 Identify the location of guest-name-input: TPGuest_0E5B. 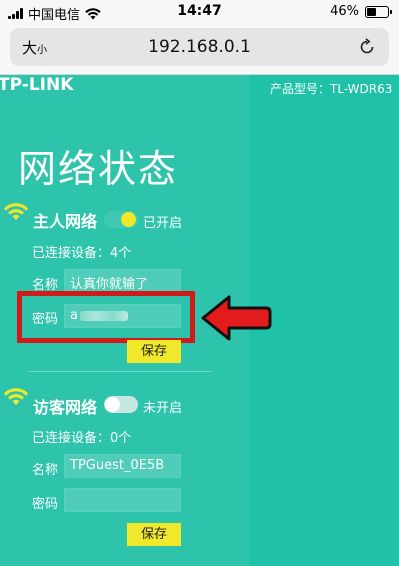
(122, 466).